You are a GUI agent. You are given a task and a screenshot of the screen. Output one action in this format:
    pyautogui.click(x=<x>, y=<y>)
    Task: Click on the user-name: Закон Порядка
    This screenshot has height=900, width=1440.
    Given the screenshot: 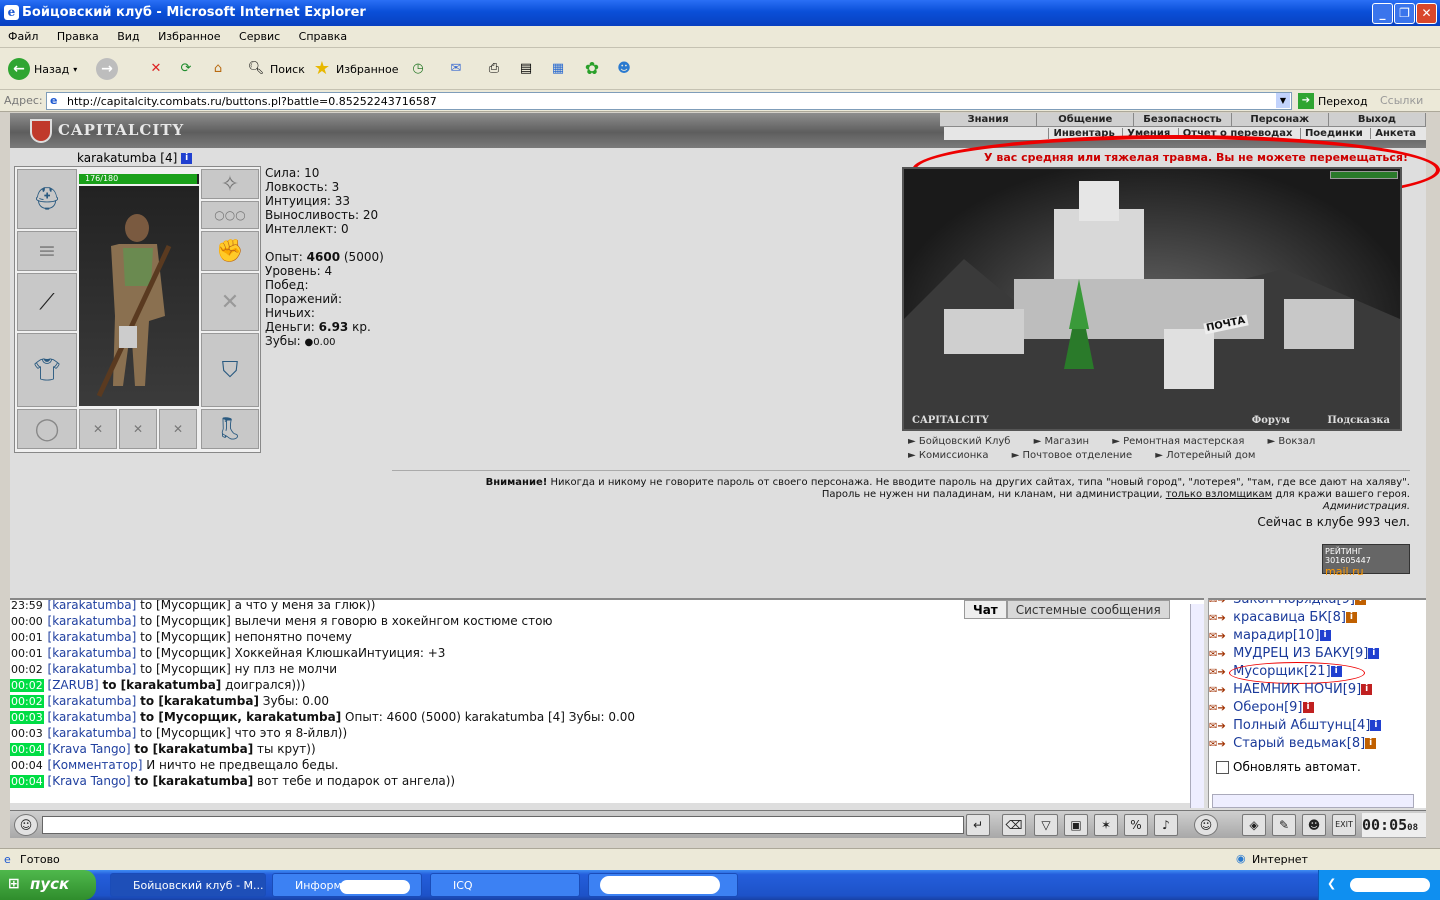 What is the action you would take?
    pyautogui.click(x=1284, y=603)
    